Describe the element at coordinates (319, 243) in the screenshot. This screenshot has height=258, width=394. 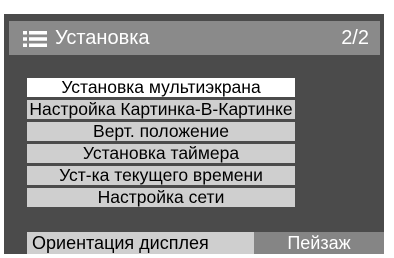
I see `display-orientation-value: Пейзаж` at that location.